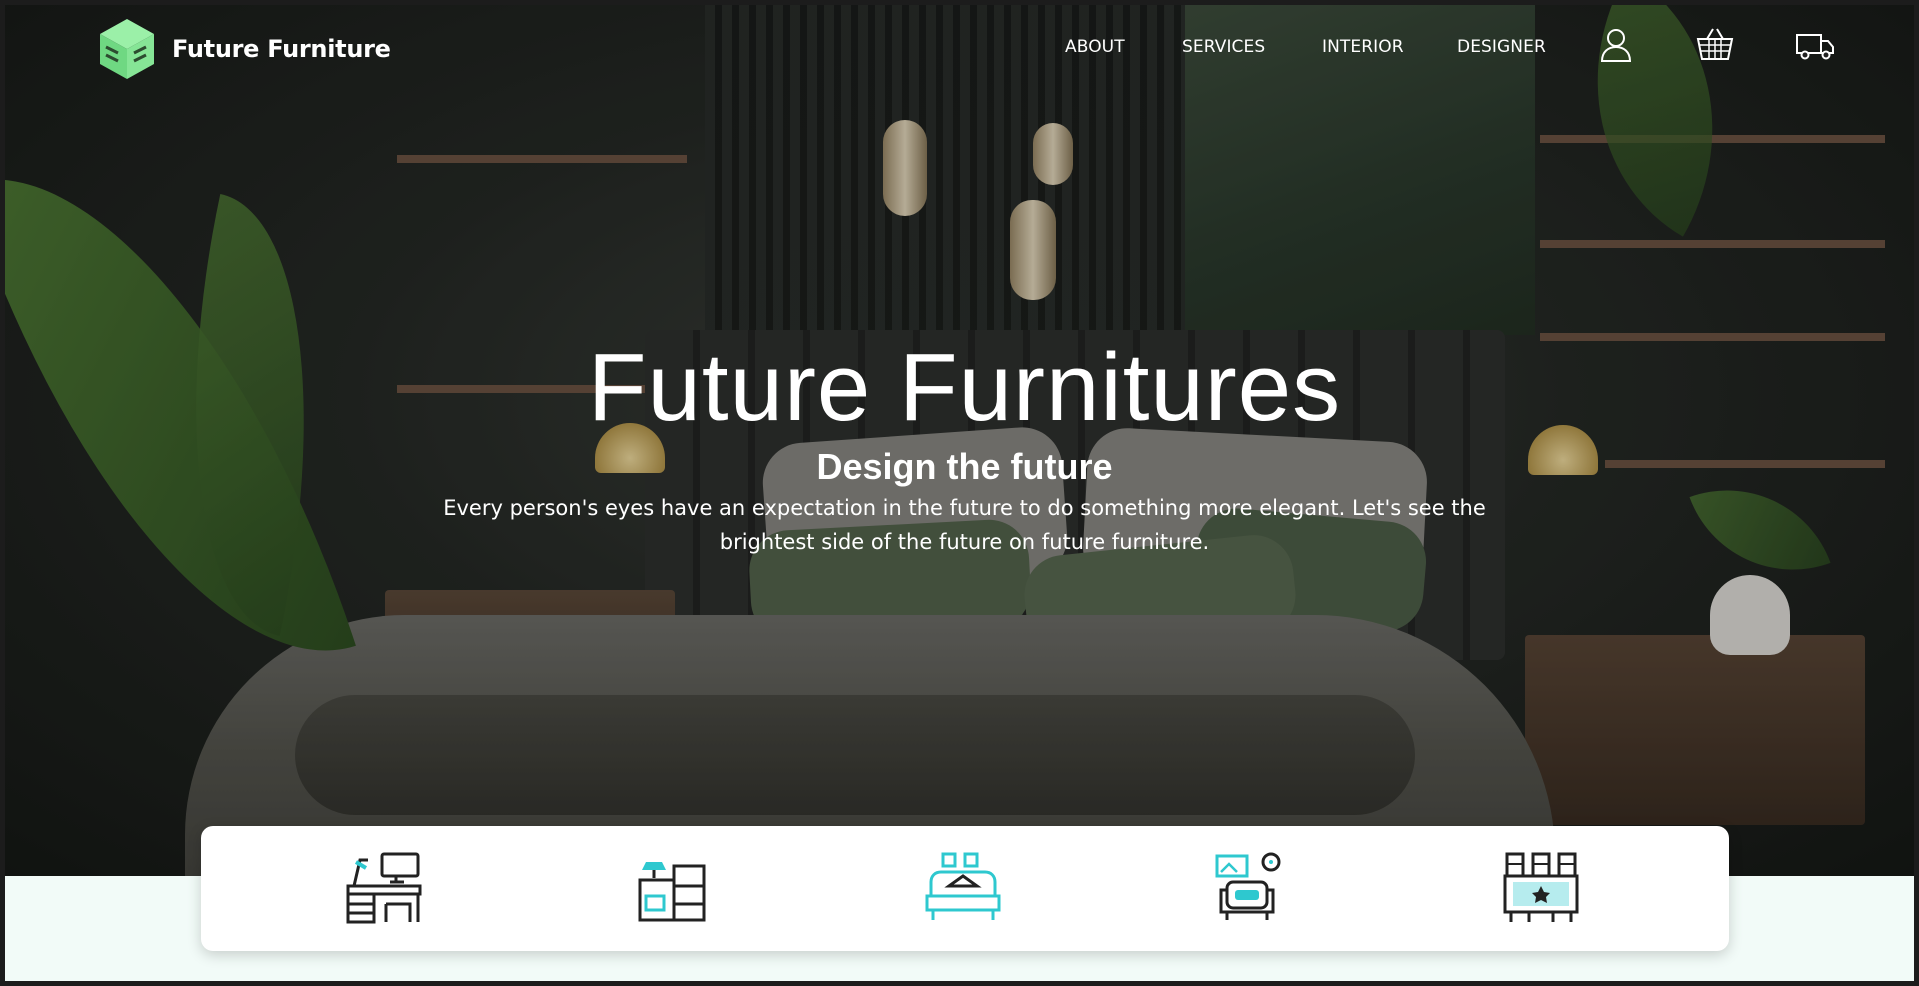 This screenshot has width=1919, height=986. I want to click on hero-subtitle: Design the future, so click(964, 466).